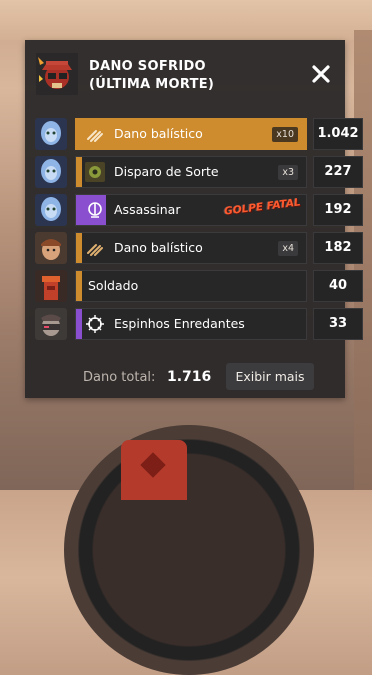  I want to click on skull-hat-icon, so click(57, 74).